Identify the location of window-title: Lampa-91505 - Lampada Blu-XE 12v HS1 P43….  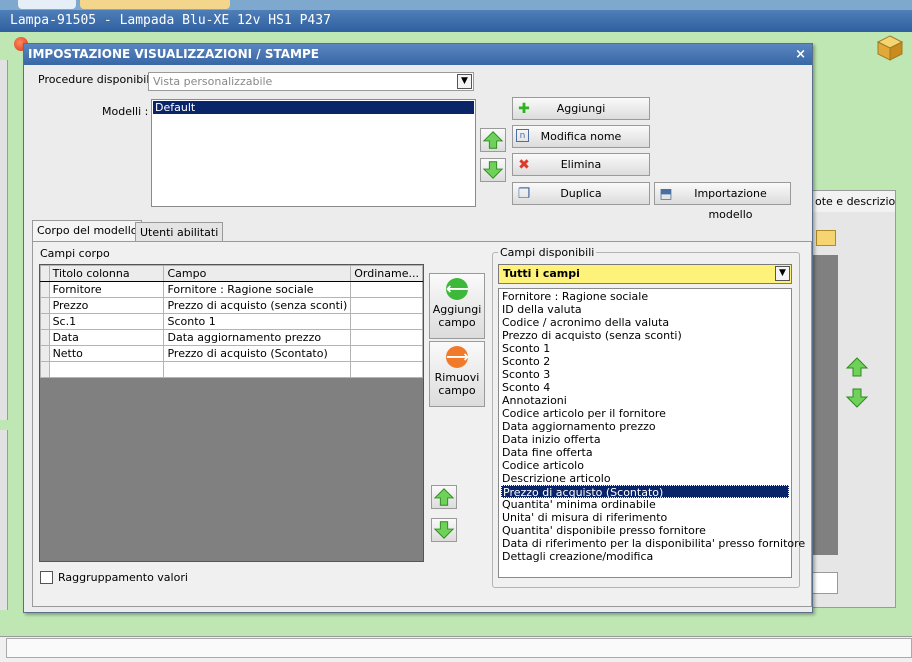
(456, 21).